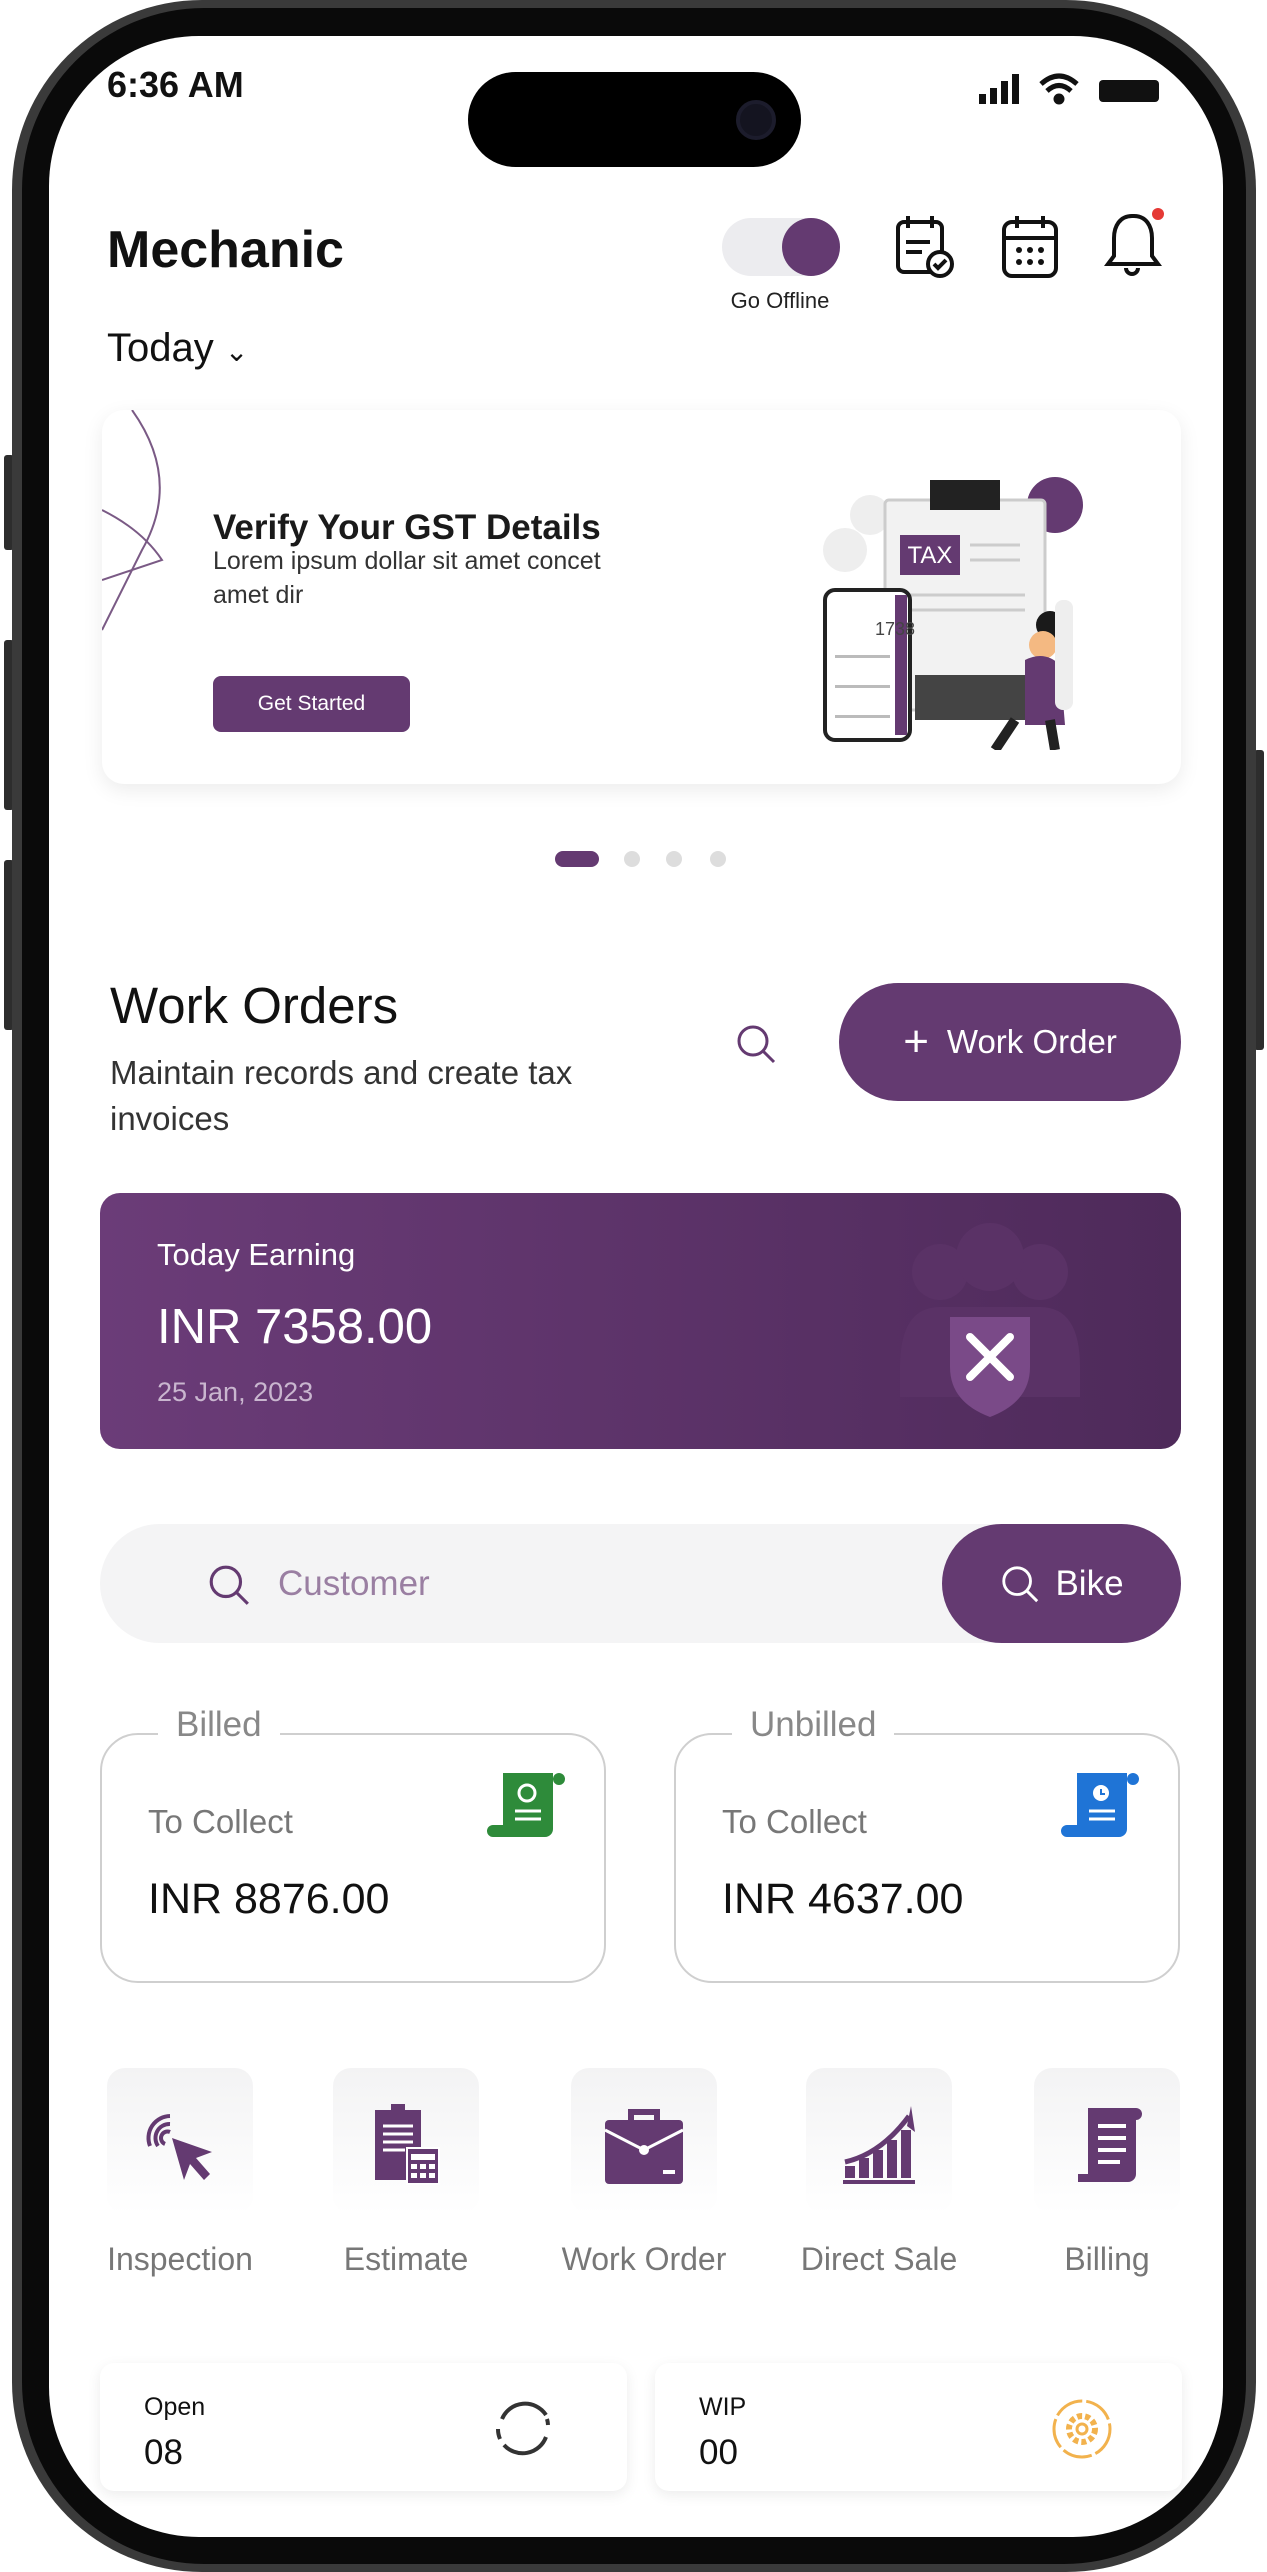 The width and height of the screenshot is (1267, 2572). I want to click on go-offline-label: Go Offline, so click(780, 300).